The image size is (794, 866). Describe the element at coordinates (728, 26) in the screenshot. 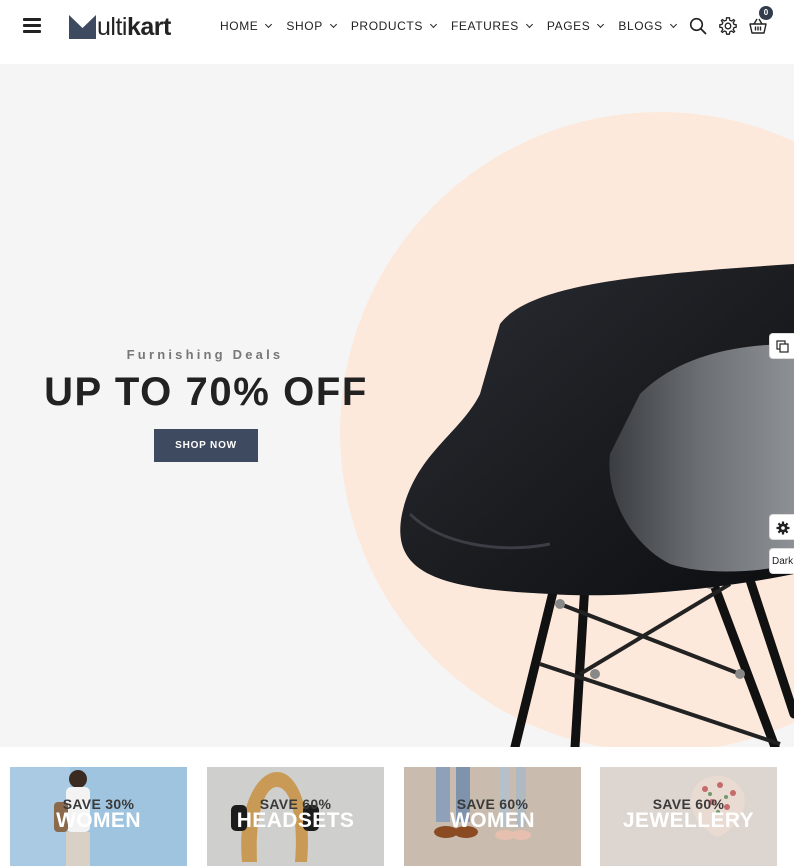

I see `gear-icon` at that location.